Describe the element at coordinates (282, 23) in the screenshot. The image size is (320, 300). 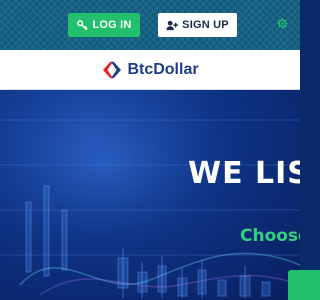
I see `gear-icon` at that location.